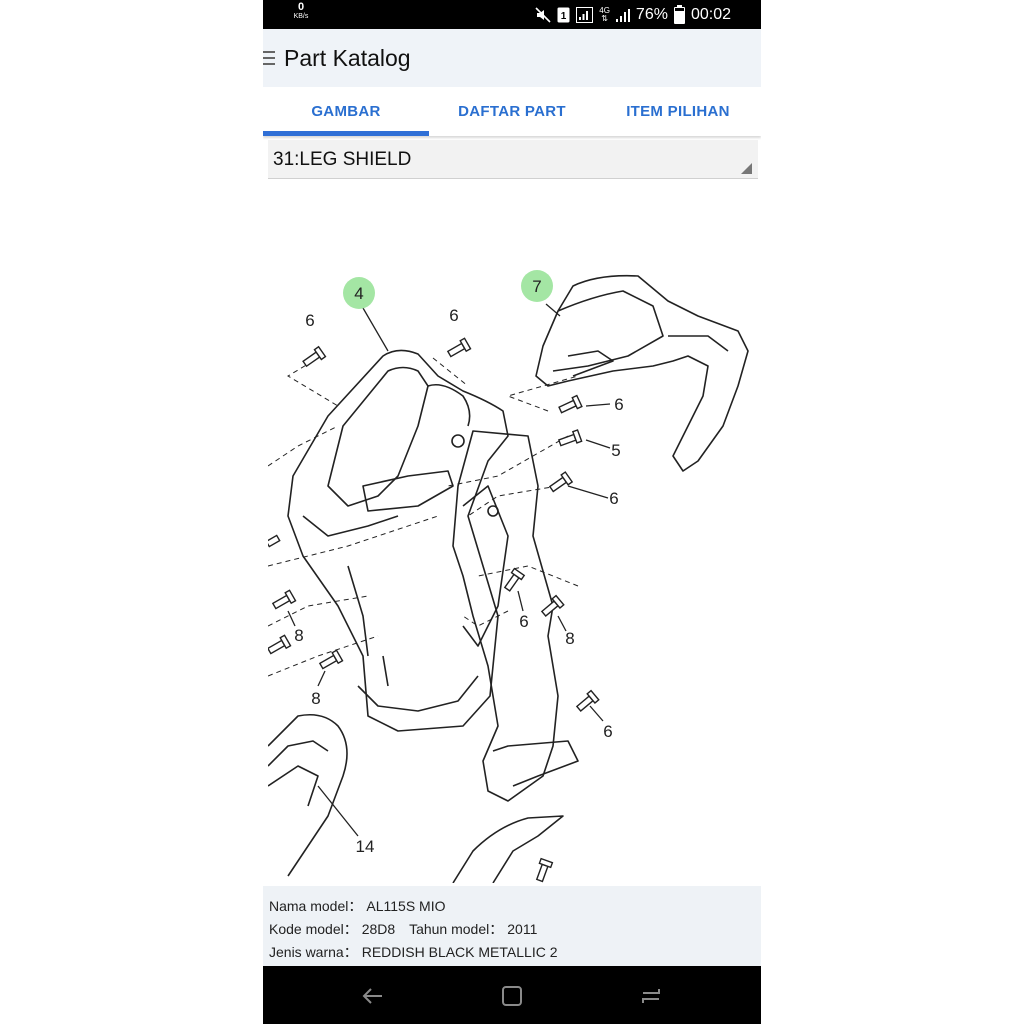  I want to click on model-name-value: AL115S MIO, so click(406, 906).